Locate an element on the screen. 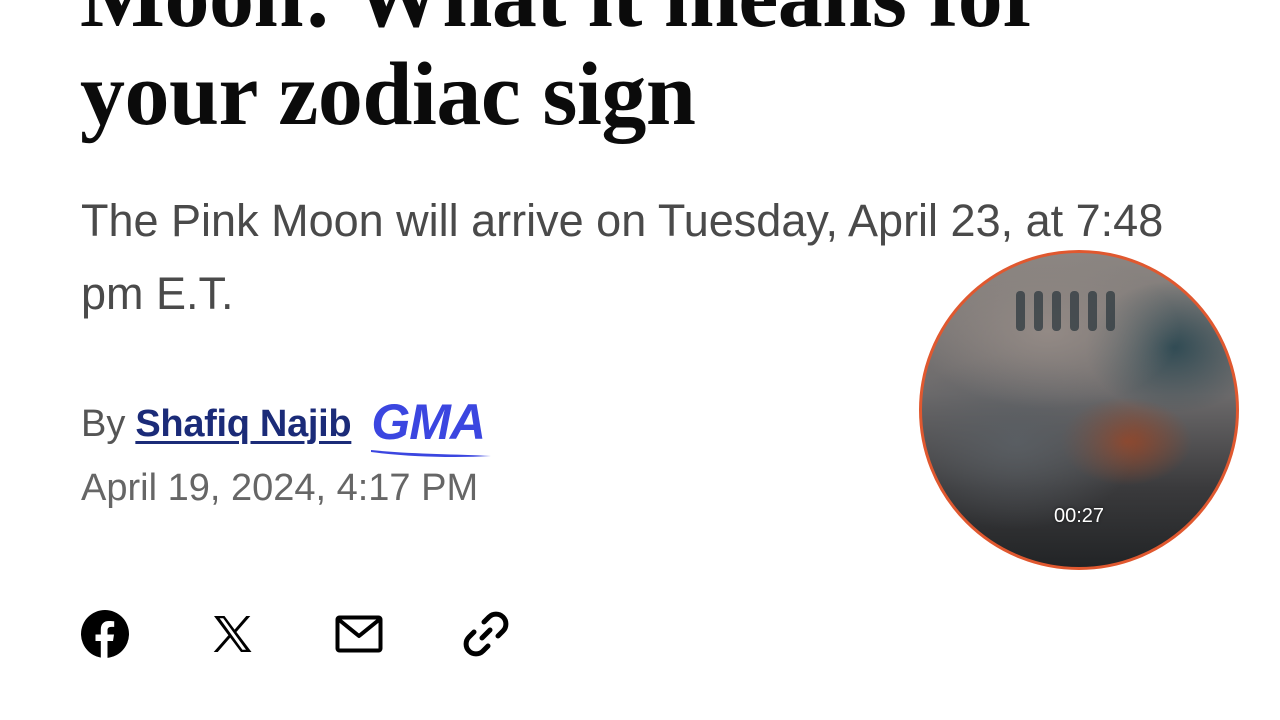 This screenshot has width=1280, height=720. gma-logo-text: GMA is located at coordinates (428, 422).